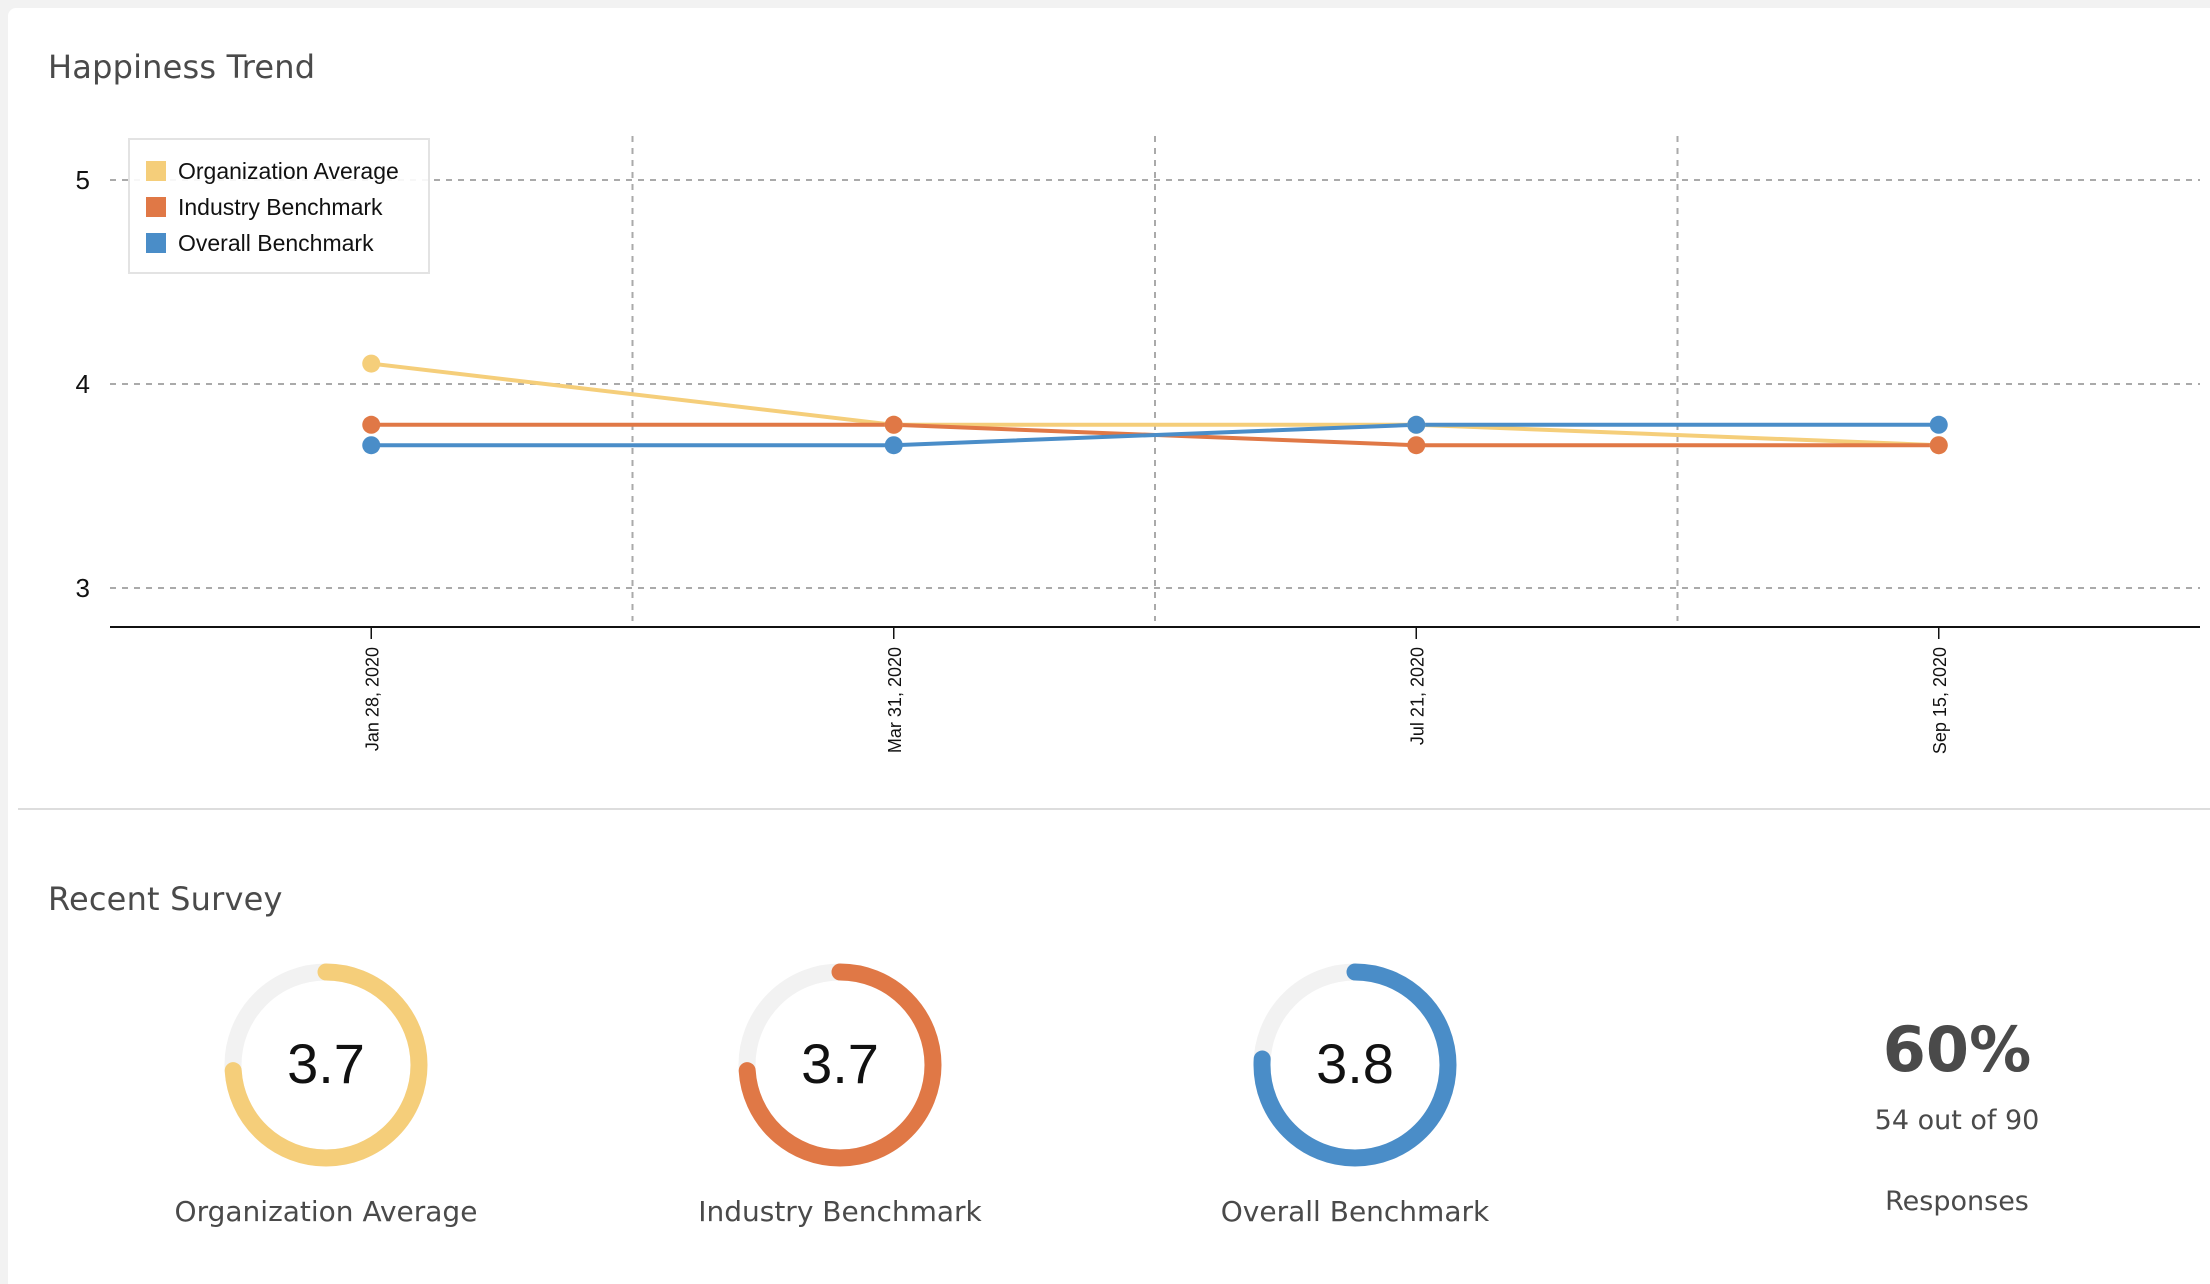 This screenshot has height=1284, width=2210. I want to click on recent-survey-title: Recent Survey, so click(165, 899).